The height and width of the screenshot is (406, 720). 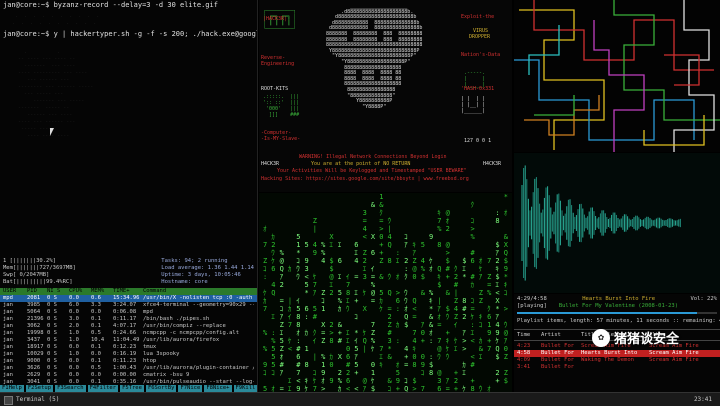 I want to click on progress-bar, so click(x=617, y=313).